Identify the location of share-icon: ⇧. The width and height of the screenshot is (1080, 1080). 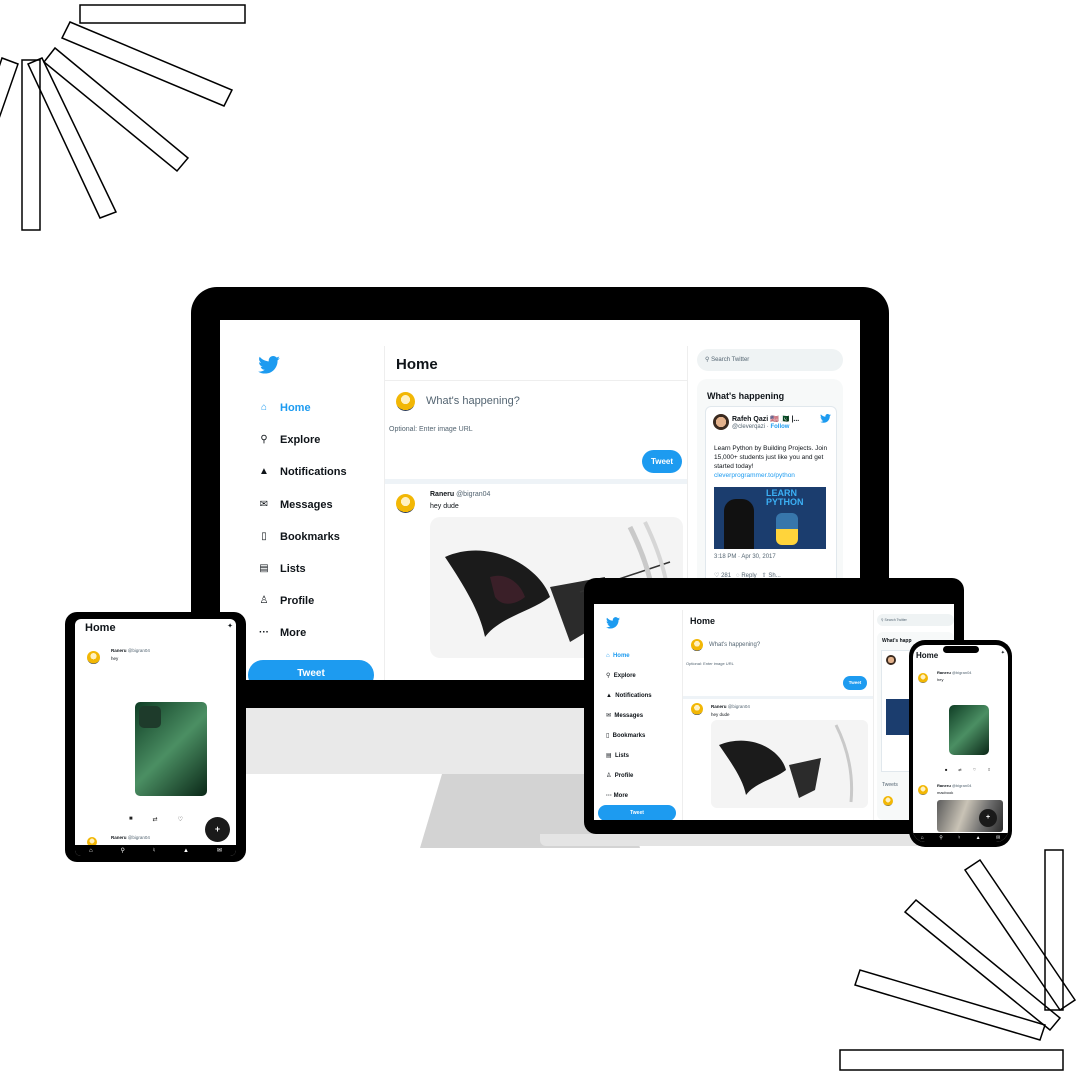
(988, 769).